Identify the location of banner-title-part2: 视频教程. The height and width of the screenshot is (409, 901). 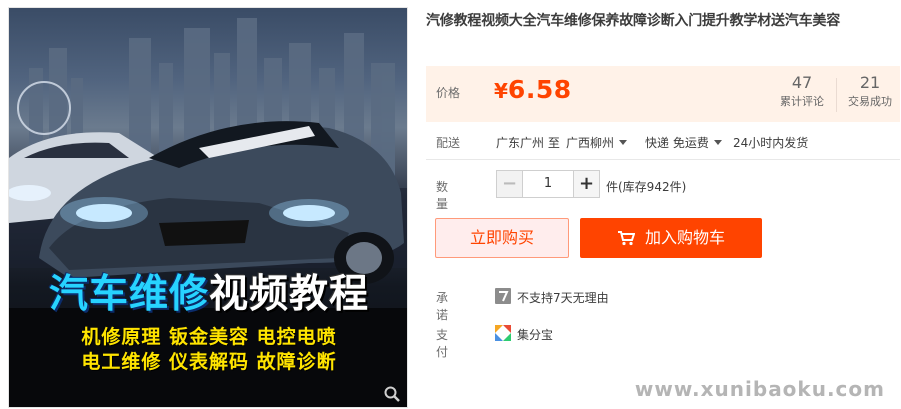
(289, 294).